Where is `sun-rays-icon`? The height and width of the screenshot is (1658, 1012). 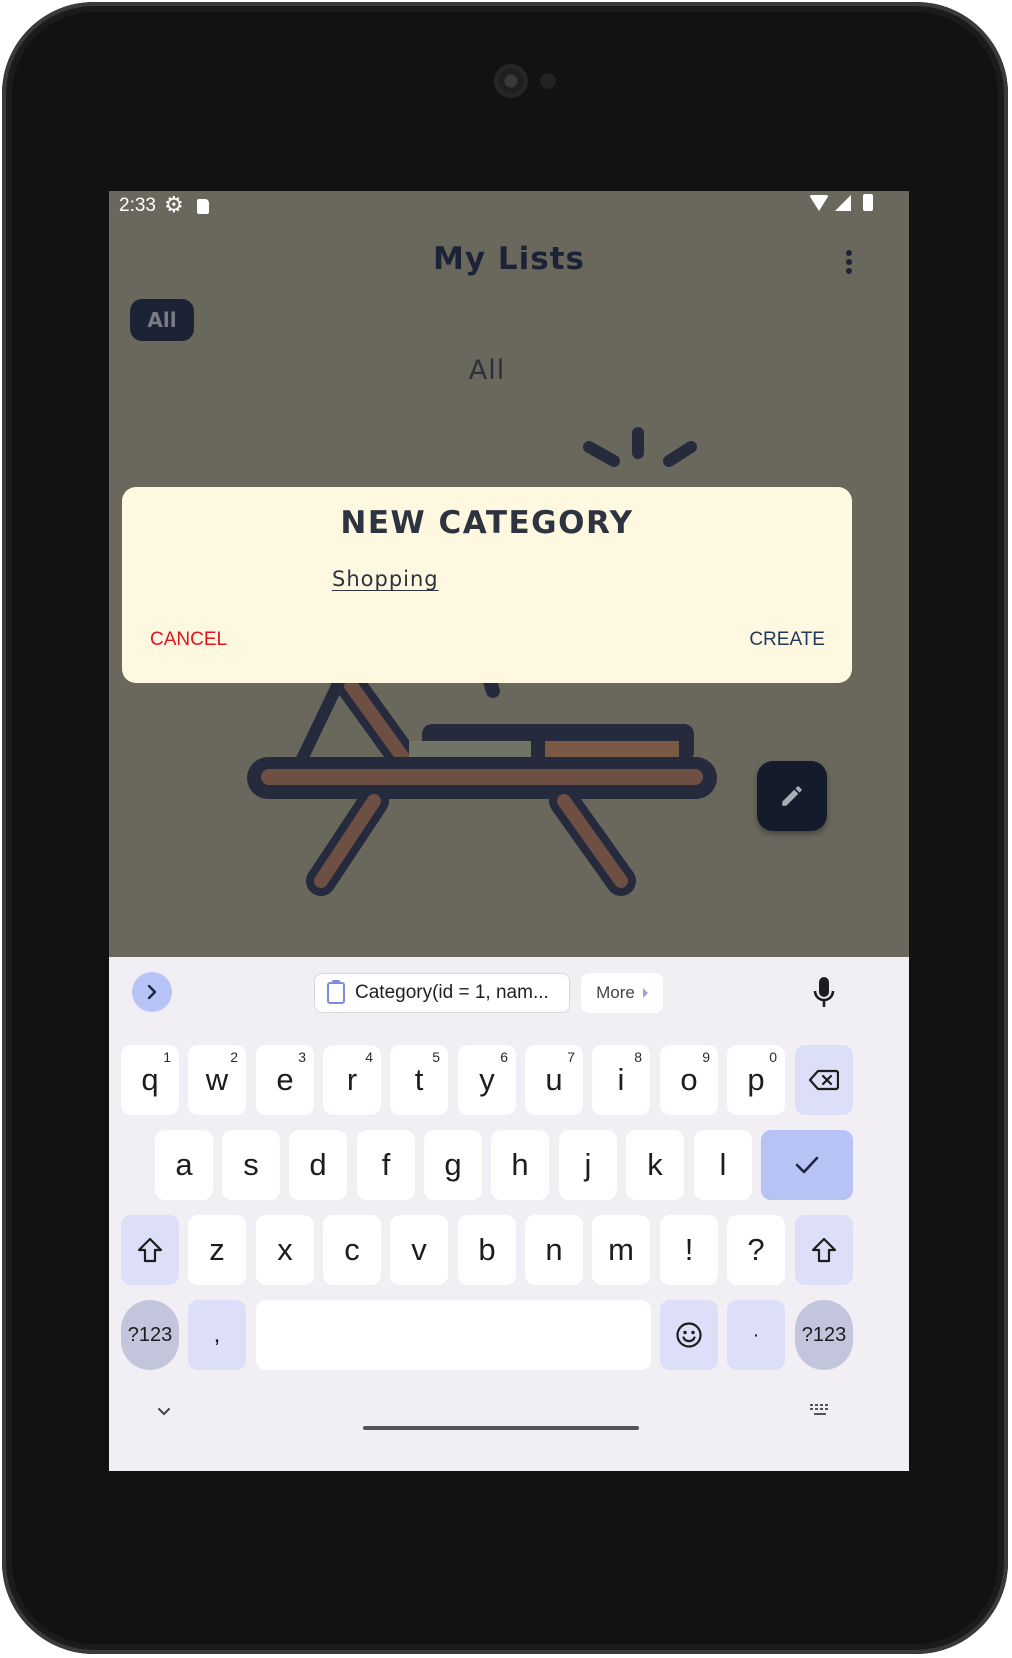
sun-rays-icon is located at coordinates (640, 447).